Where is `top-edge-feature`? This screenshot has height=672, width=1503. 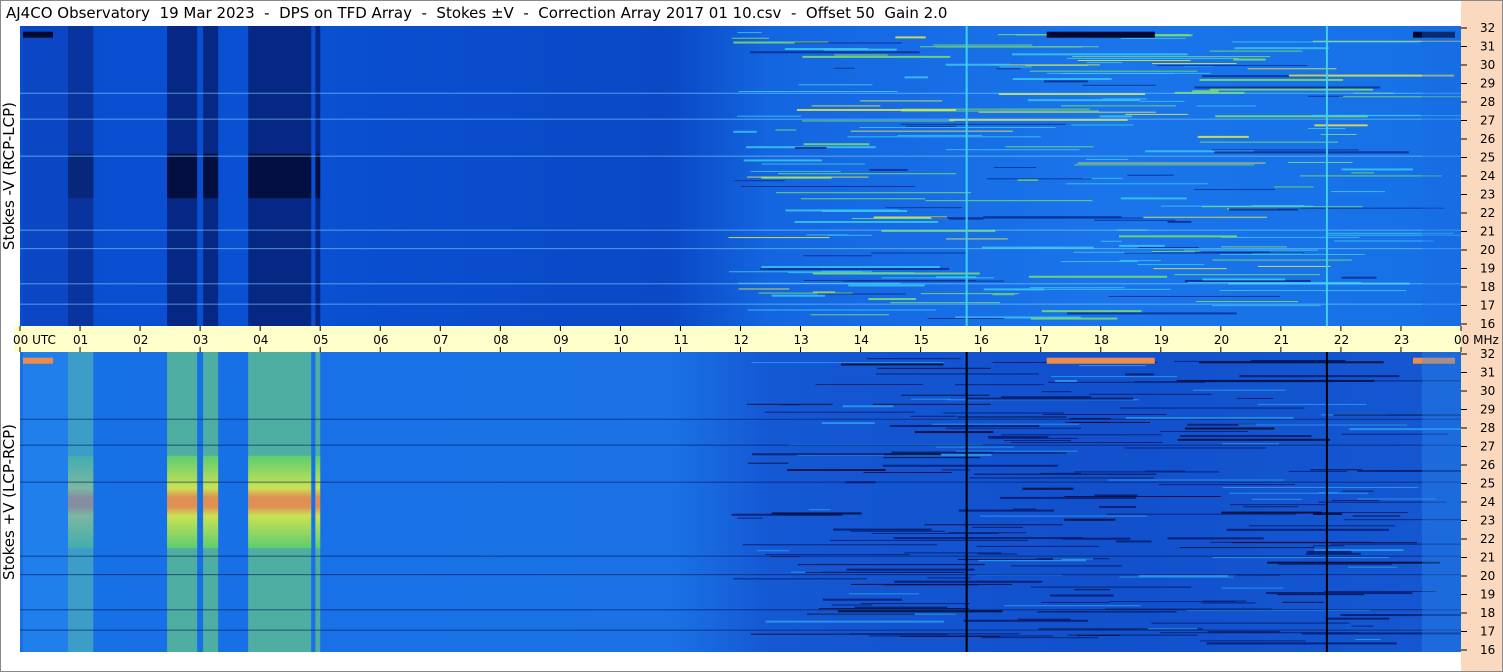 top-edge-feature is located at coordinates (38, 34).